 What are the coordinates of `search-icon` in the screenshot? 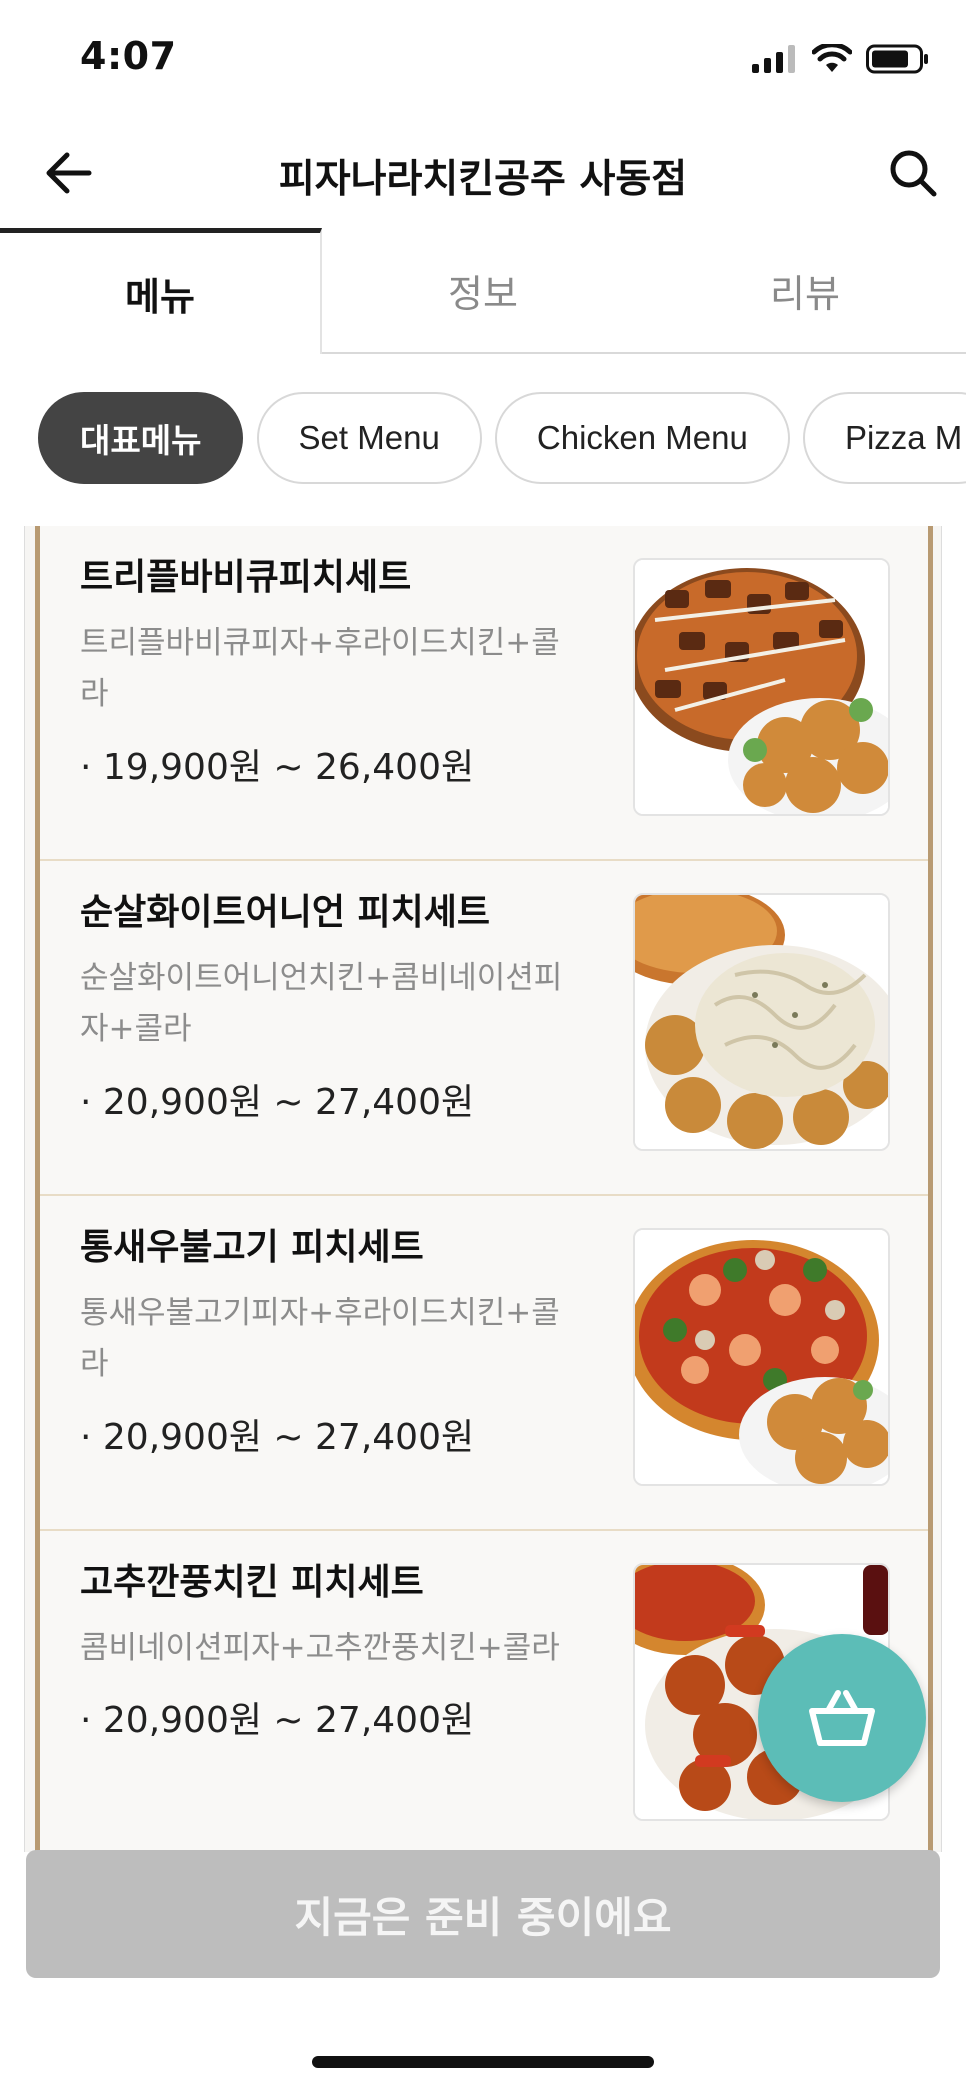 It's located at (913, 173).